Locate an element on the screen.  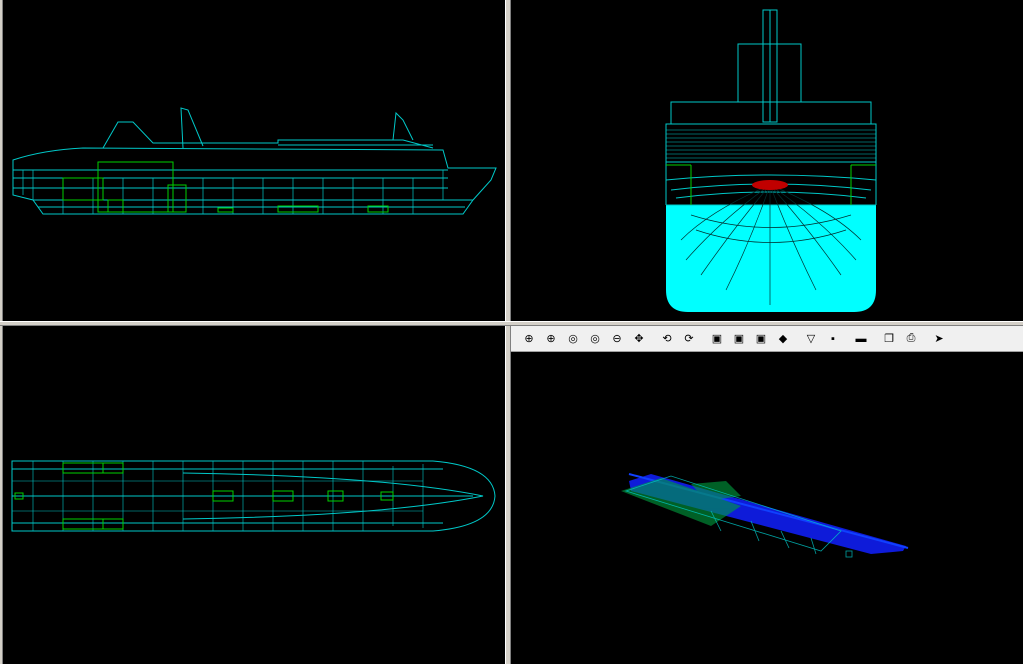
plan-view-drawing is located at coordinates (253, 496).